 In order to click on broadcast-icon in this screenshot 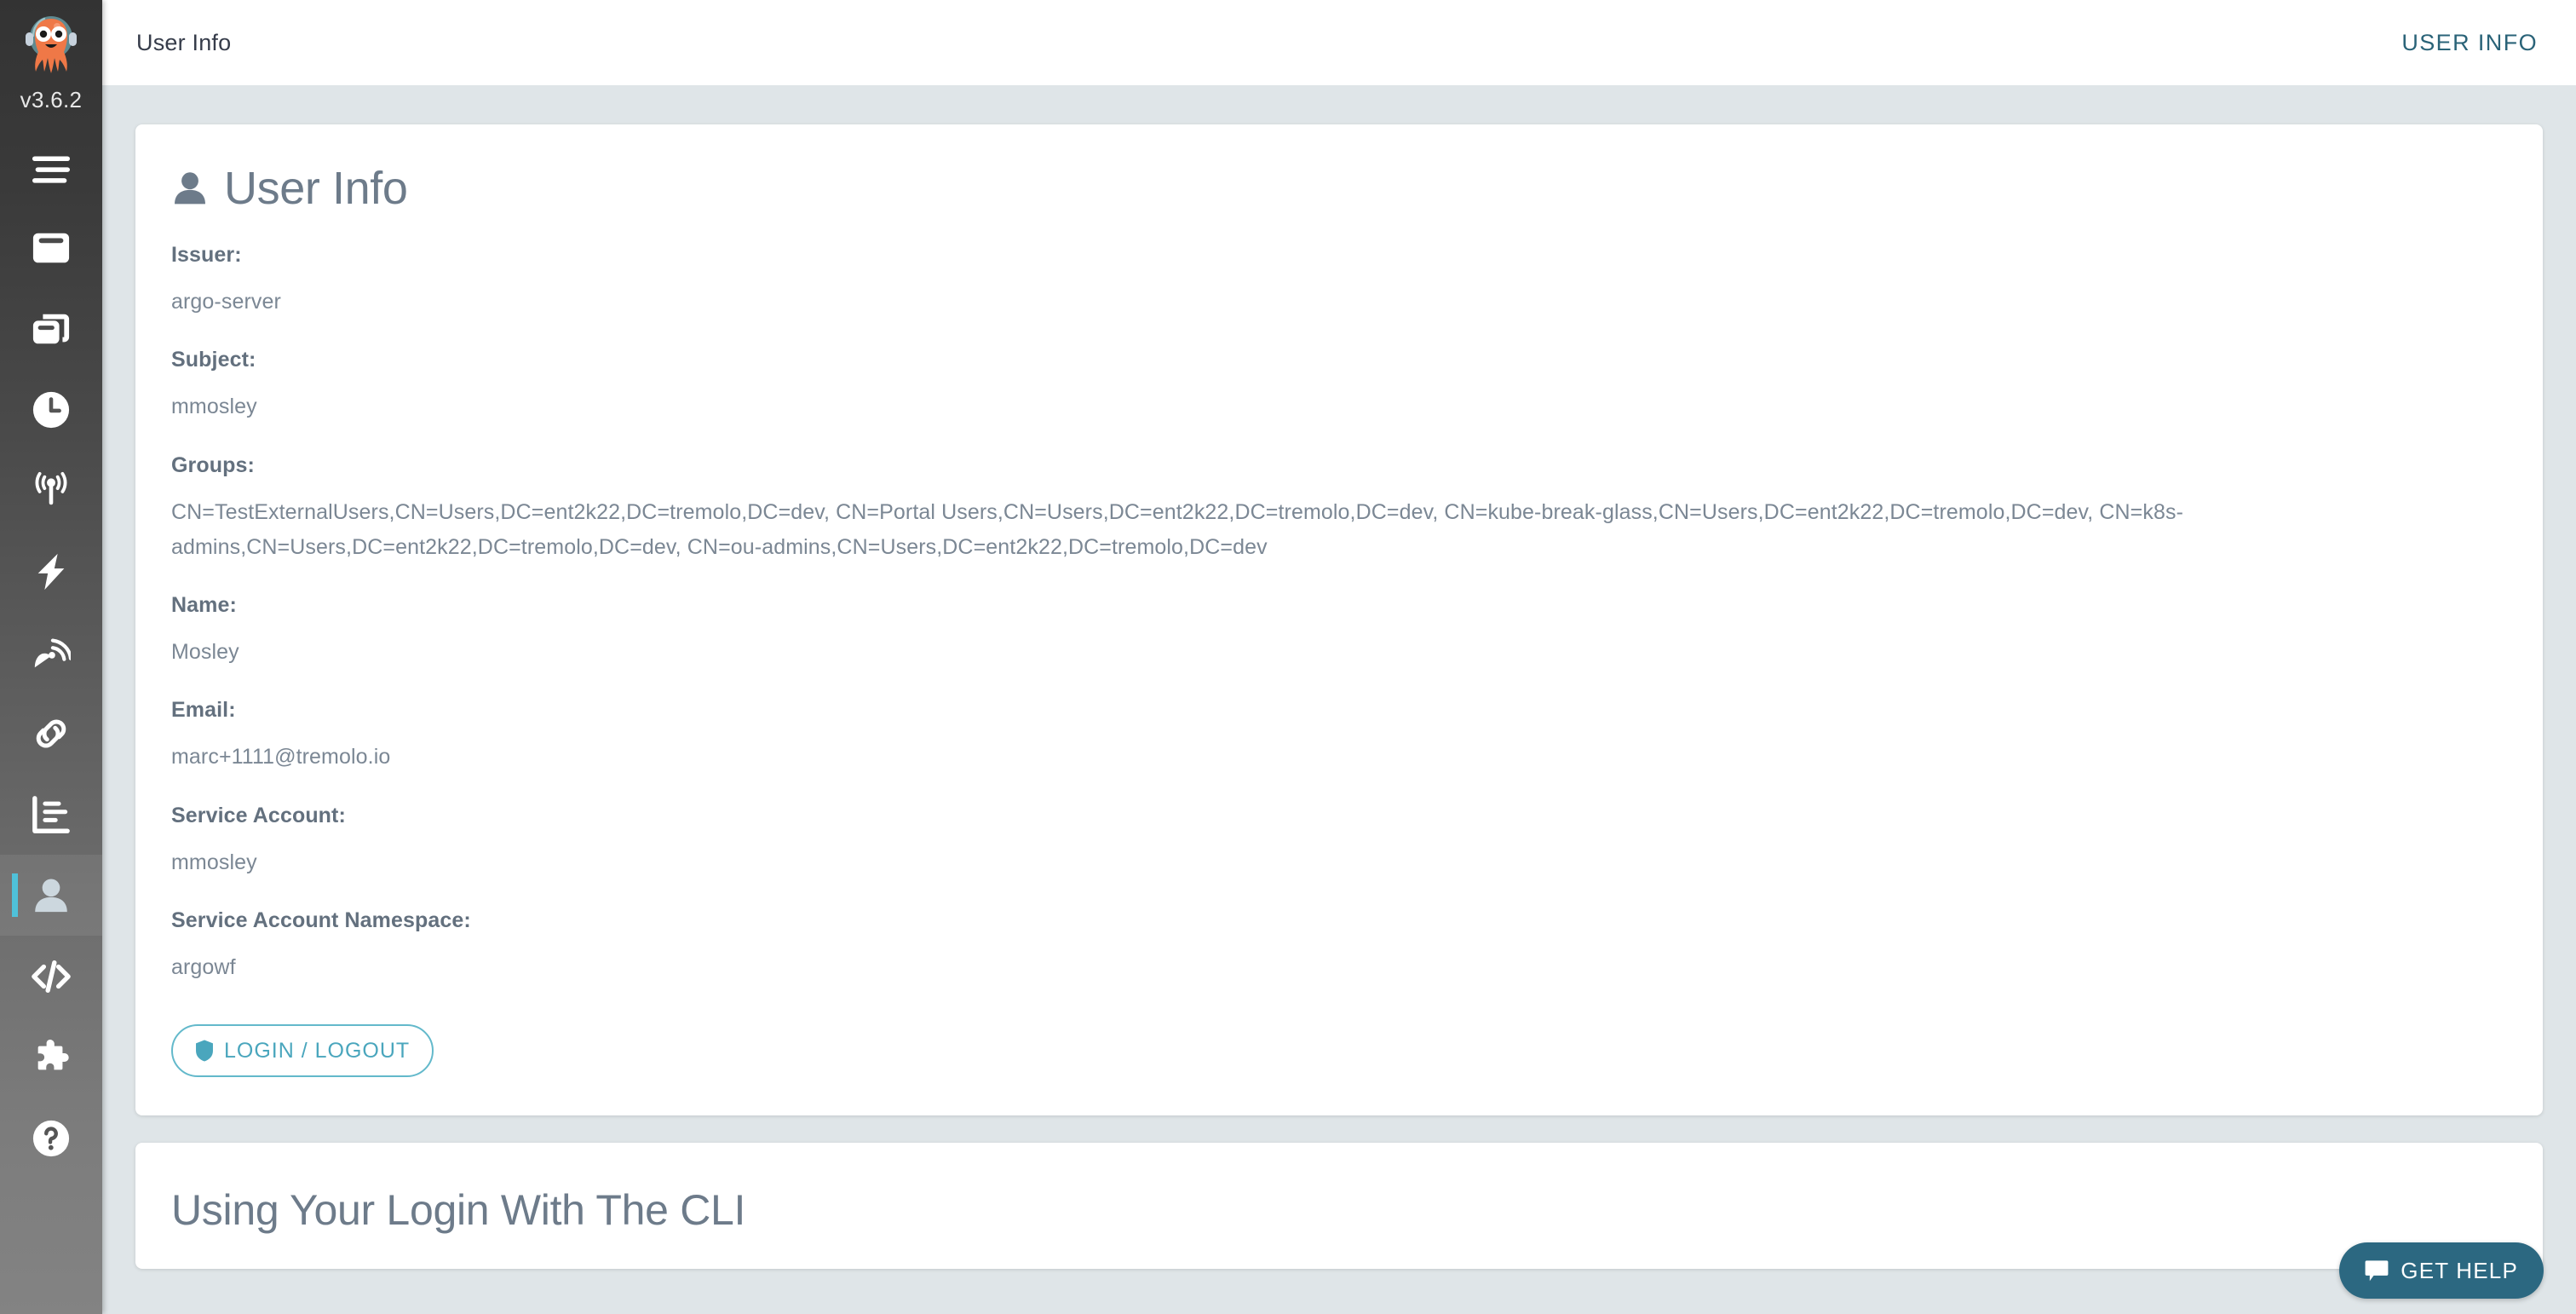, I will do `click(51, 488)`.